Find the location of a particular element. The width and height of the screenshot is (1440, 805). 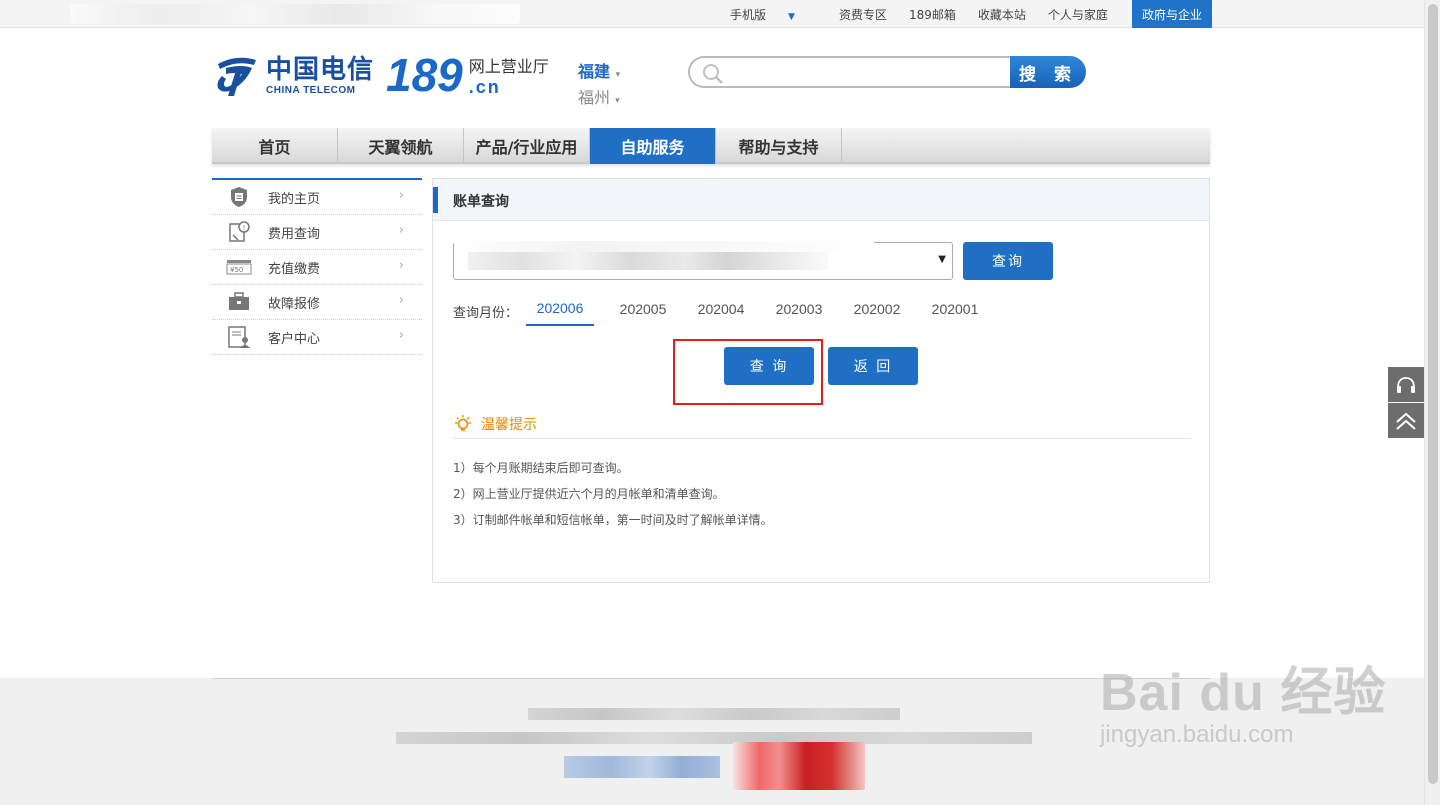

top-links: 手机版 ▼ 资费专区 189邮箱 收藏本站 个人与家庭 is located at coordinates (930, 14).